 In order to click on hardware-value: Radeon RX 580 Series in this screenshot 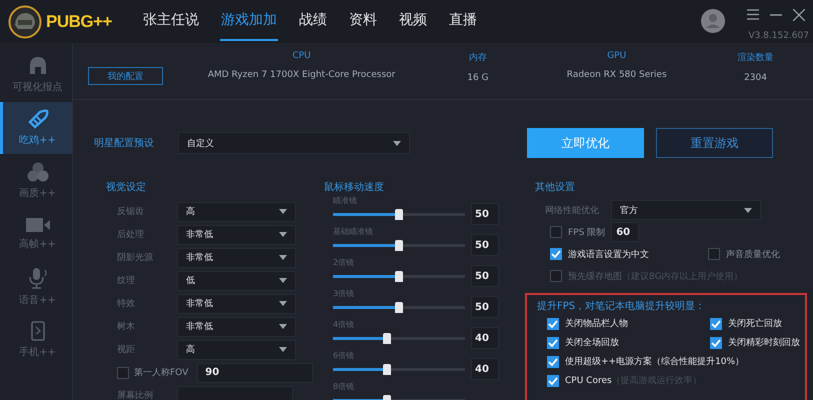, I will do `click(616, 75)`.